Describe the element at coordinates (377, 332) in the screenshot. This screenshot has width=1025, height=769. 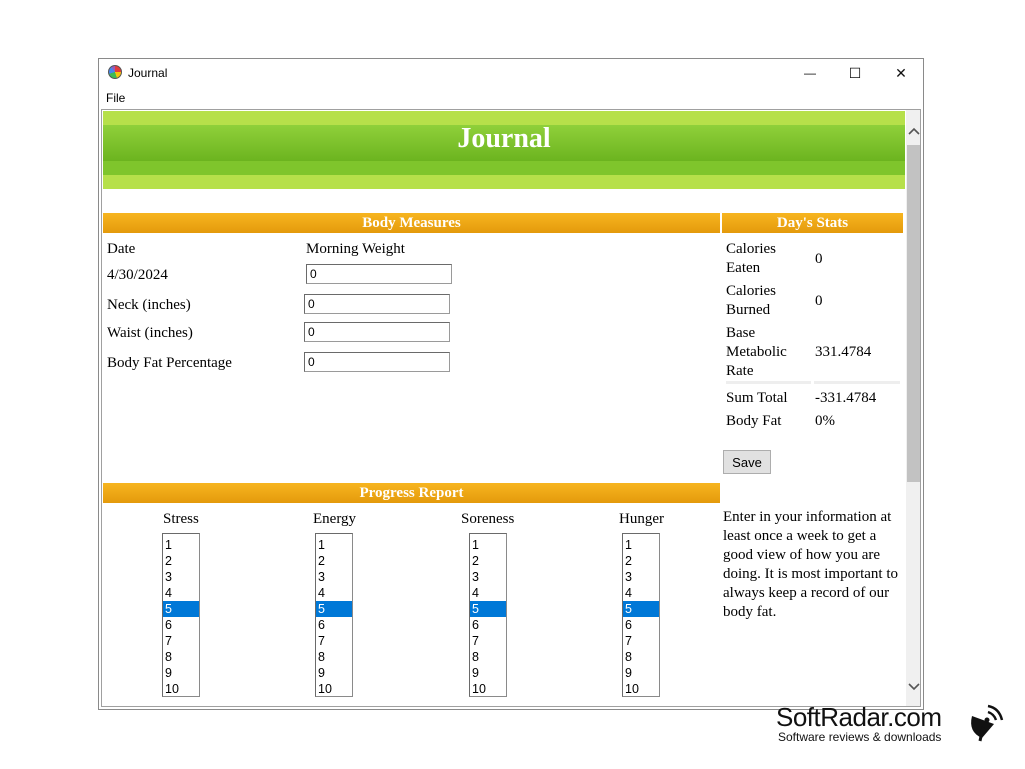
I see `waist-input: 0` at that location.